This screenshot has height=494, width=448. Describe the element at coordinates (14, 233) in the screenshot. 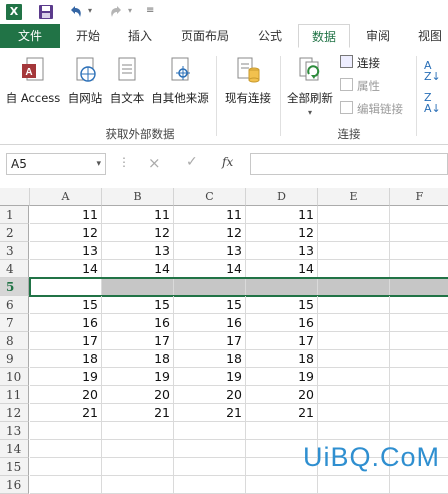

I see `row-header: 2` at that location.